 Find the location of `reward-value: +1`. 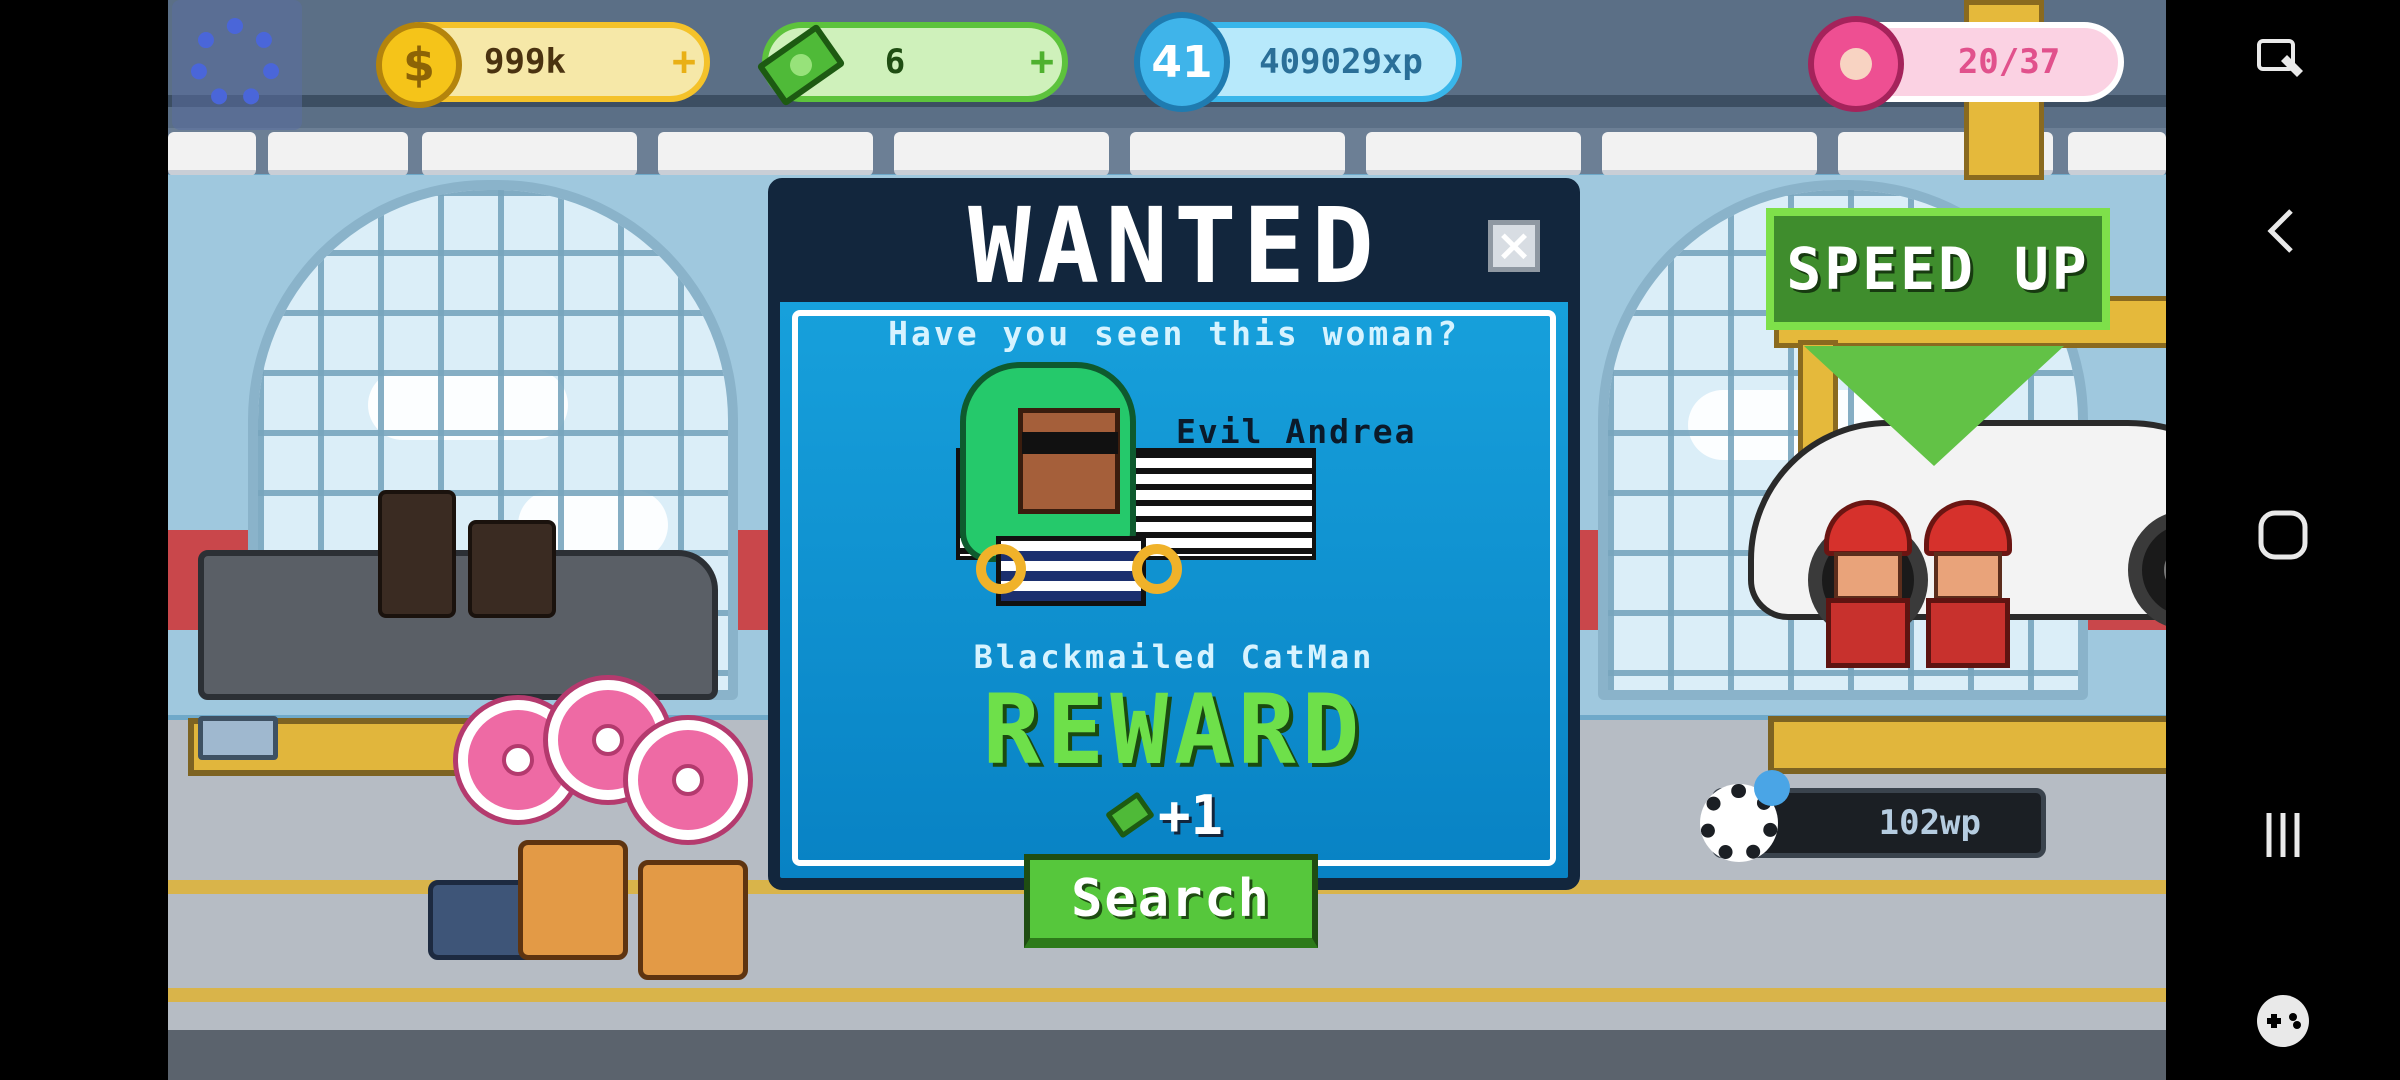

reward-value: +1 is located at coordinates (1191, 815).